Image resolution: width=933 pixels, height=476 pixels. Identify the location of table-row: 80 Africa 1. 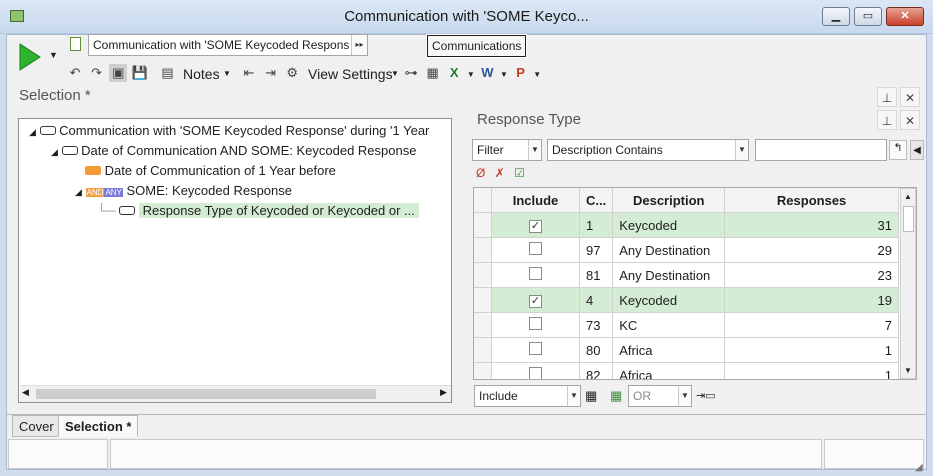
(686, 350).